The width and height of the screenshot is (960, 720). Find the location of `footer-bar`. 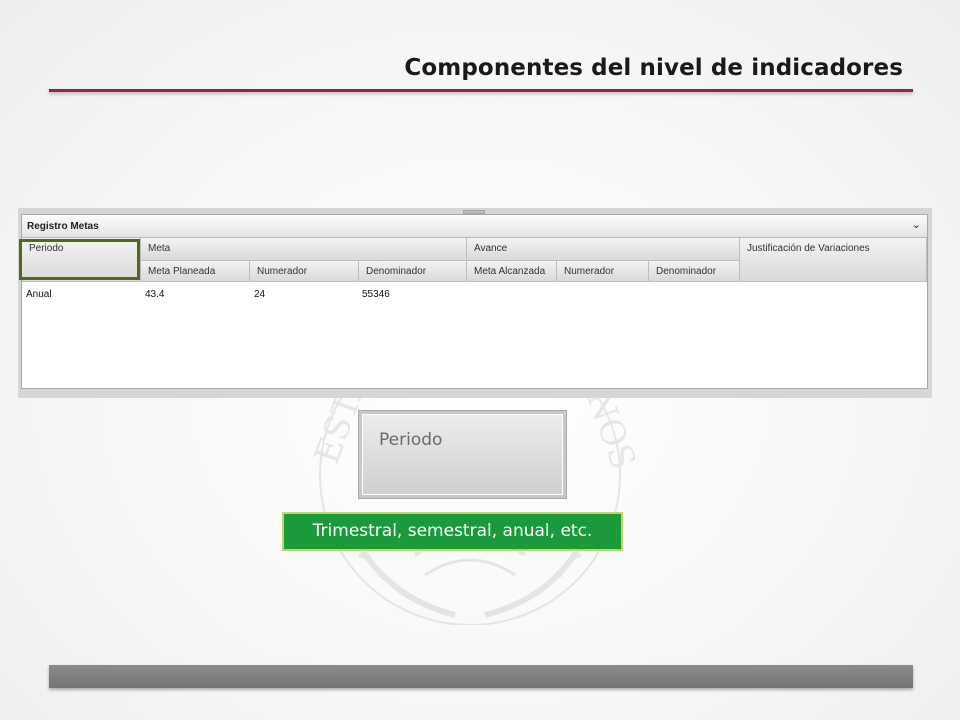

footer-bar is located at coordinates (481, 676).